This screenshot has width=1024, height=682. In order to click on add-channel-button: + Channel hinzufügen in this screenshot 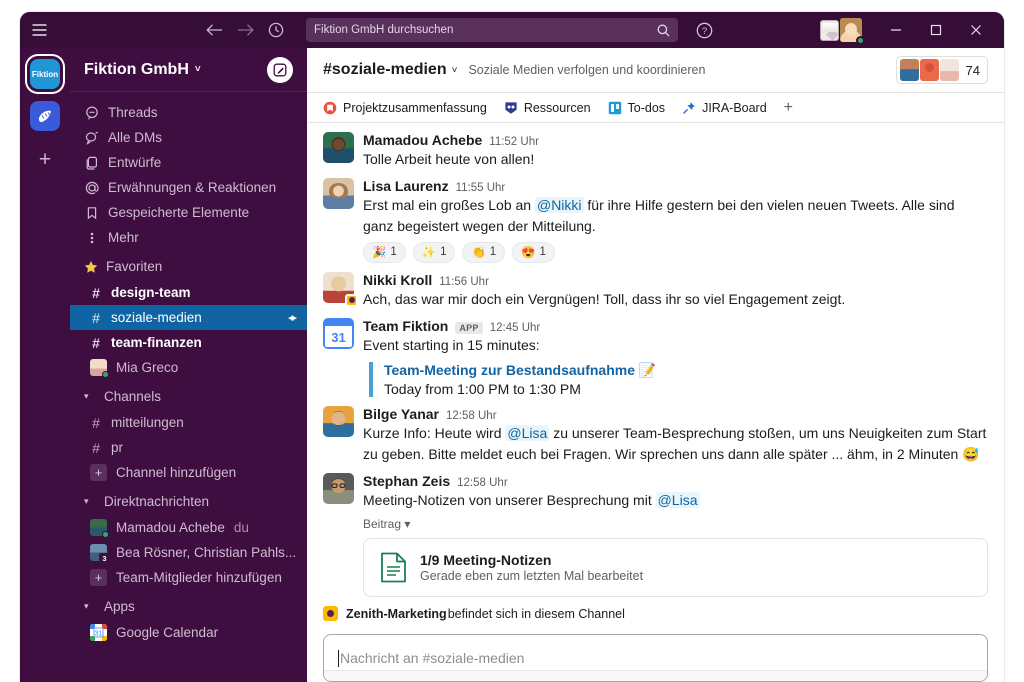, I will do `click(188, 472)`.